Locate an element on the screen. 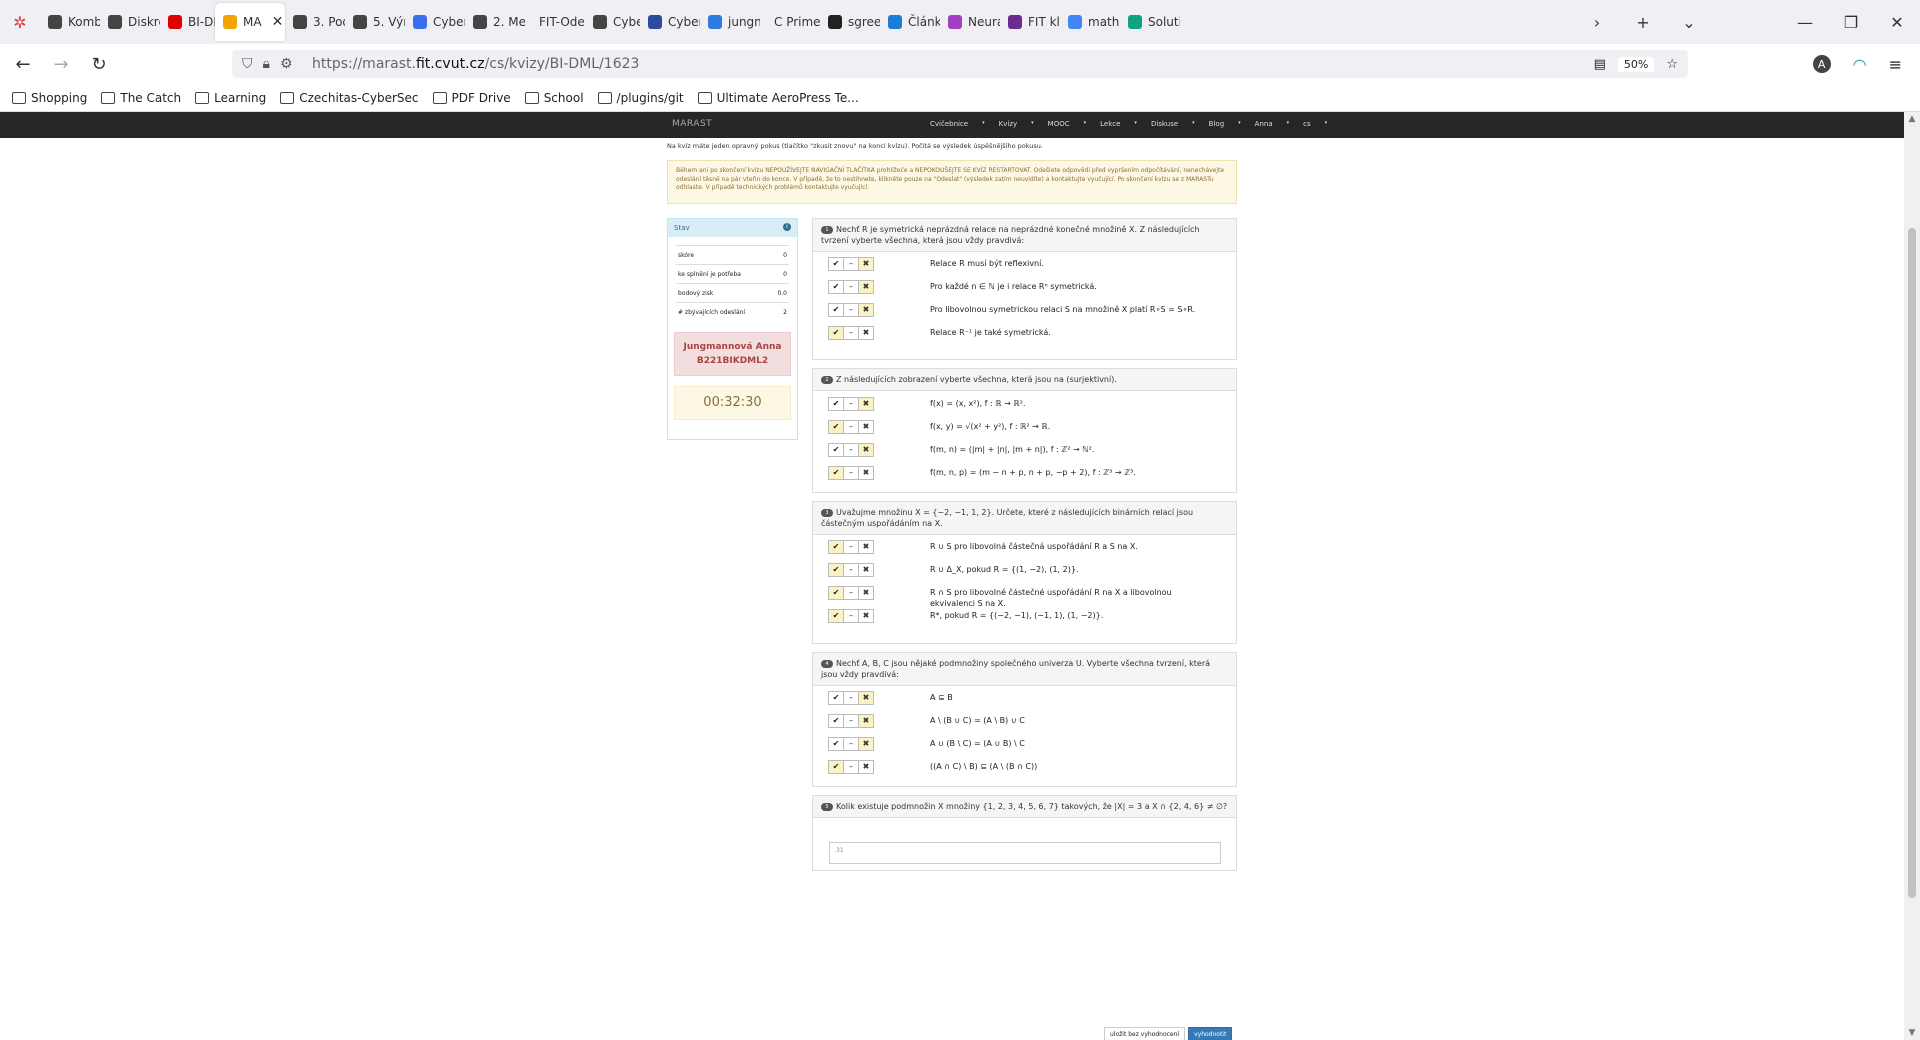  site-menu-item: Kvízy is located at coordinates (1008, 124).